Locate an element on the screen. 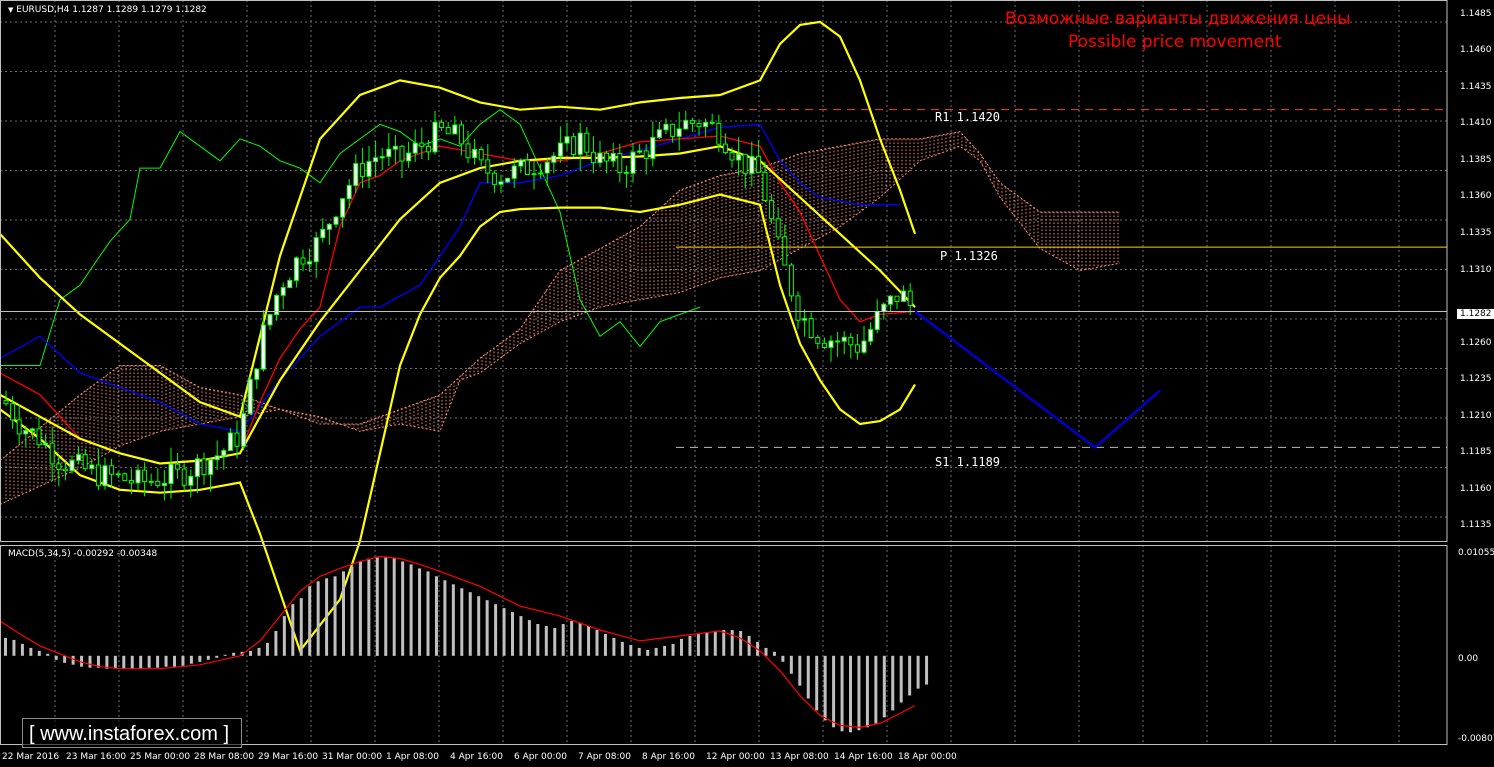  watermark: [ www.instaforex.com ] is located at coordinates (132, 733).